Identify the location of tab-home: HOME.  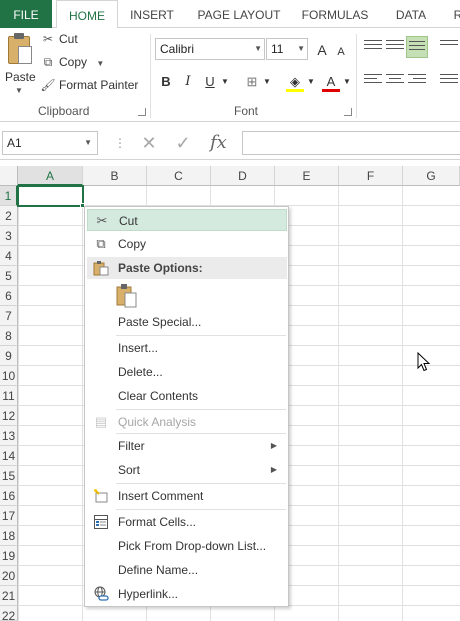
(87, 14).